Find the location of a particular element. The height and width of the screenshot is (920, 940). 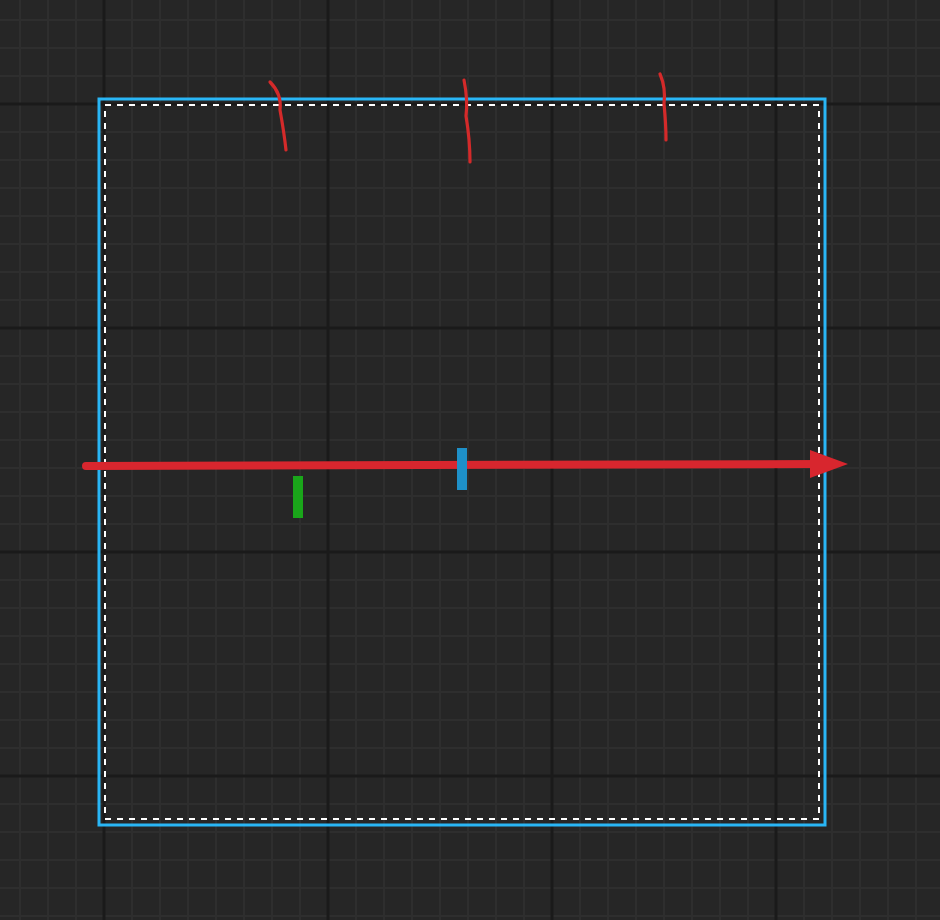

arrow is located at coordinates (465, 464).